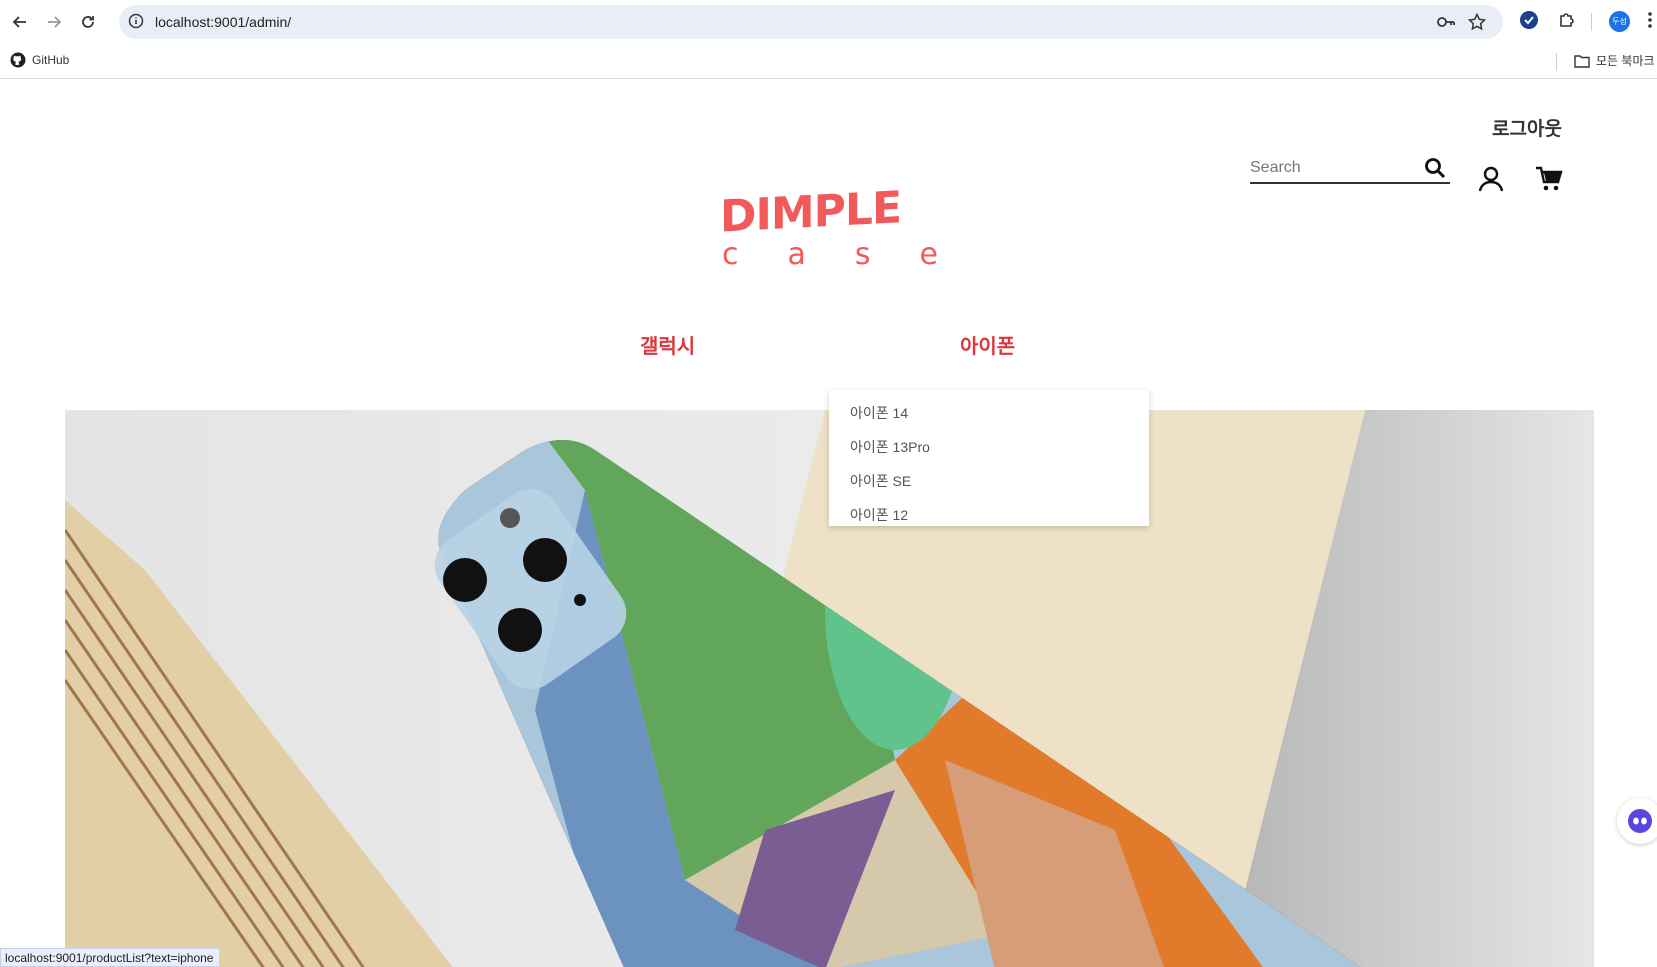 The image size is (1657, 967). I want to click on dropdown-item-iphone-13pro: 아이폰 13Pro, so click(989, 447).